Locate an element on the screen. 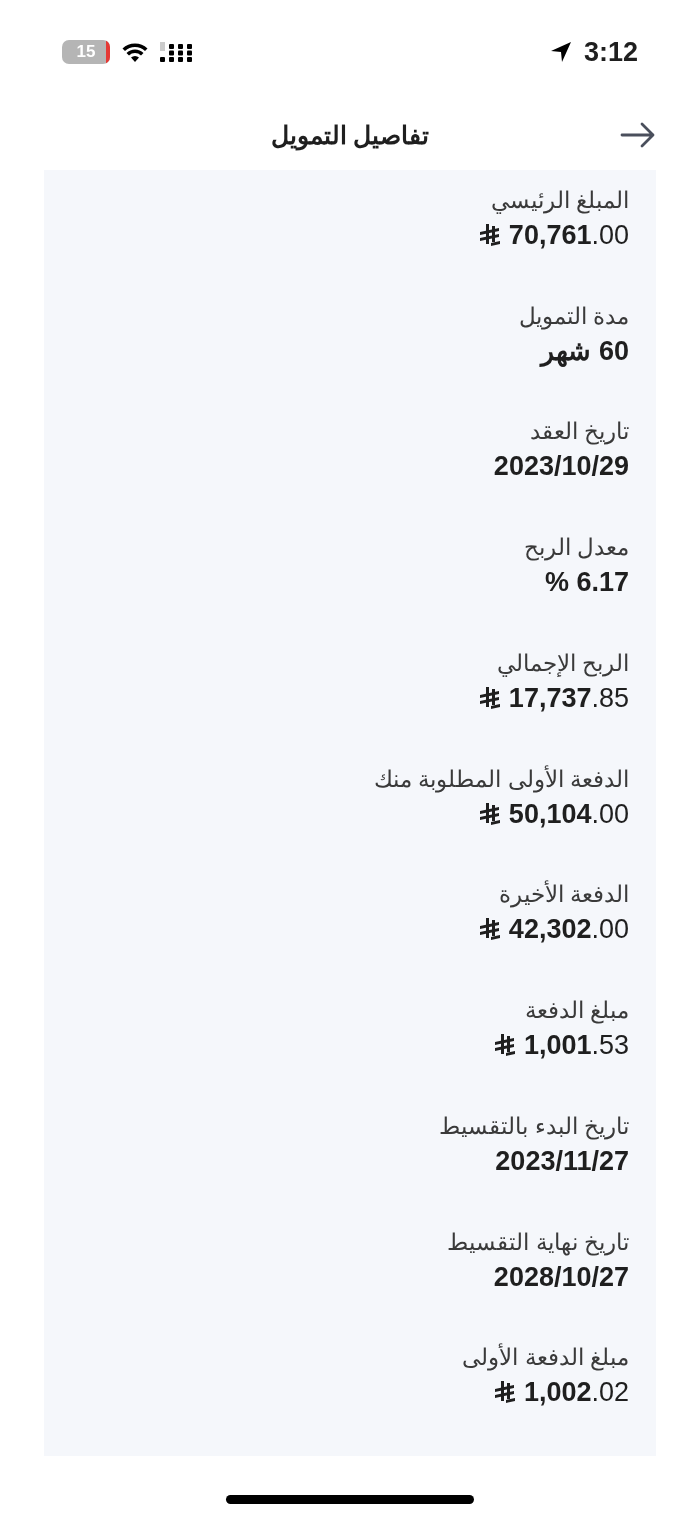 The image size is (700, 1518). back-arrow-icon is located at coordinates (638, 135).